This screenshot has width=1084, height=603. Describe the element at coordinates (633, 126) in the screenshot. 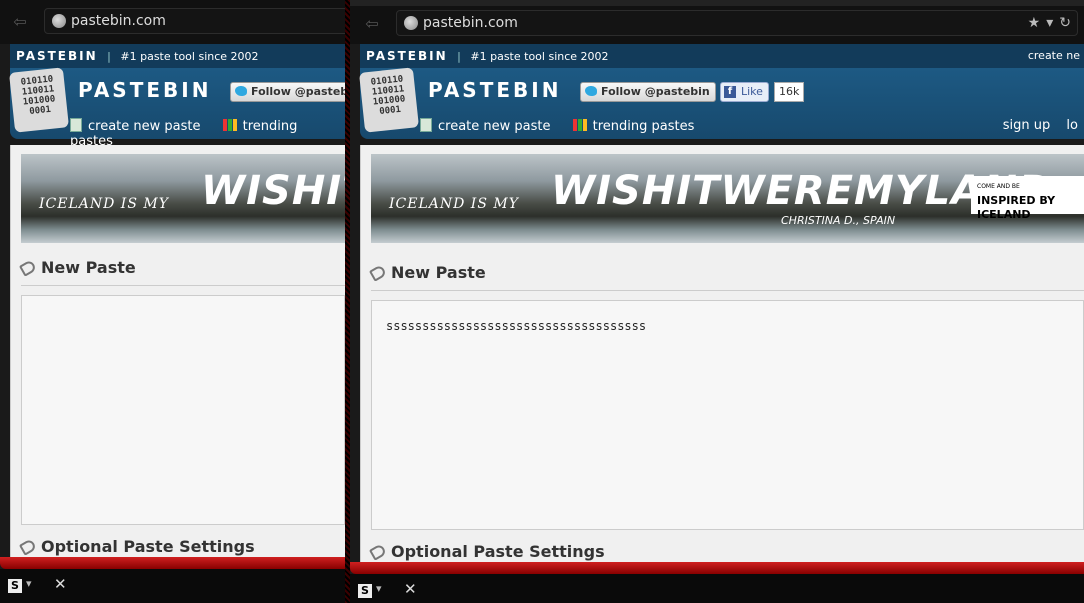

I see `trending-pastes-link: trending pastes` at that location.